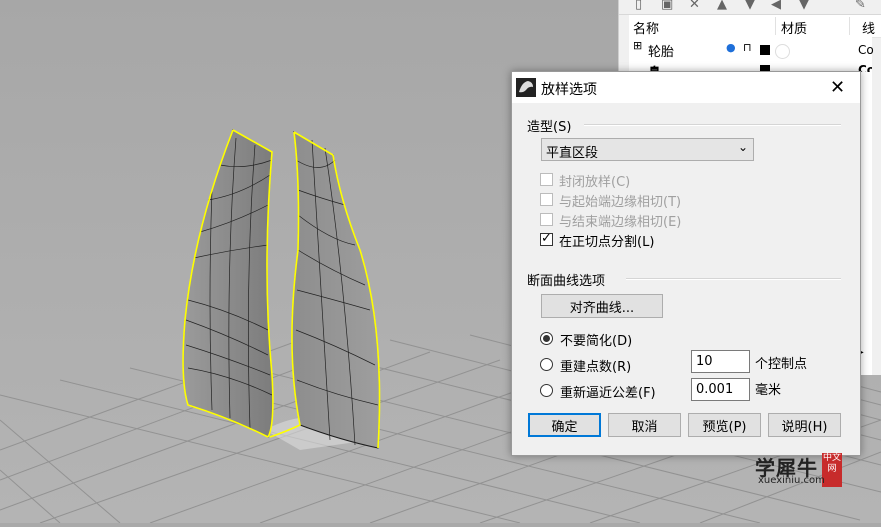  Describe the element at coordinates (637, 45) in the screenshot. I see `expand-icon: ⊞` at that location.